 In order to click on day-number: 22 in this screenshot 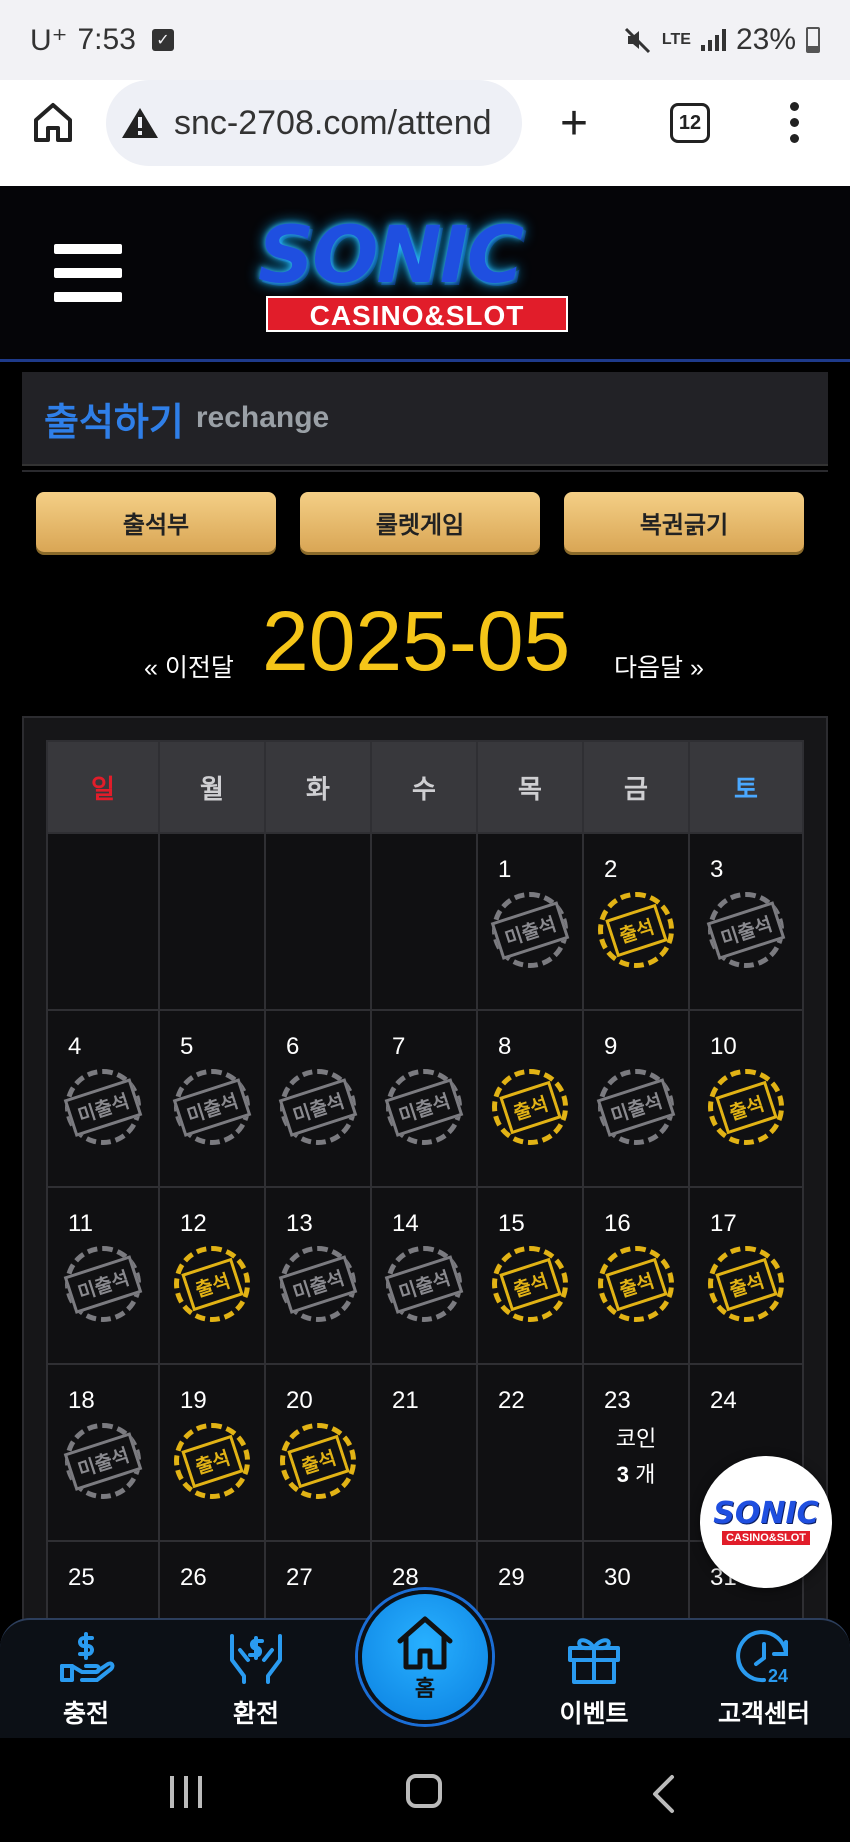, I will do `click(511, 1400)`.